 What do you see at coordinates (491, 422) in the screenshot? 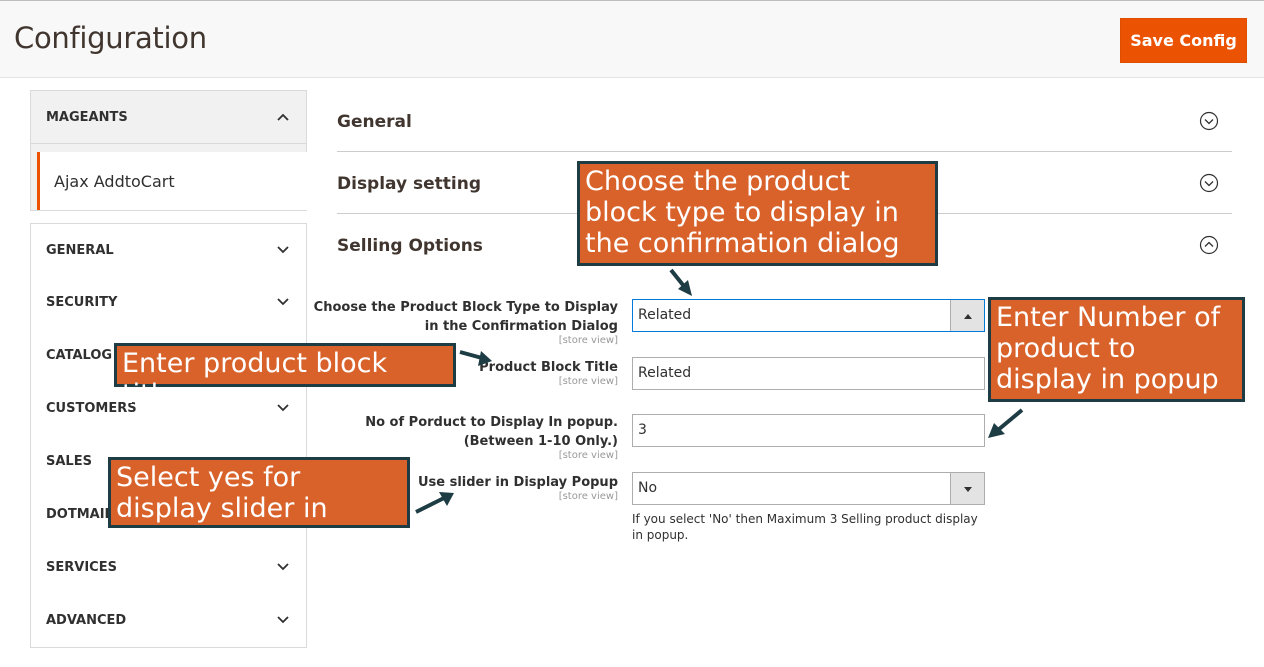
I see `product-count-label-line1: No of Porduct to Display In popup.` at bounding box center [491, 422].